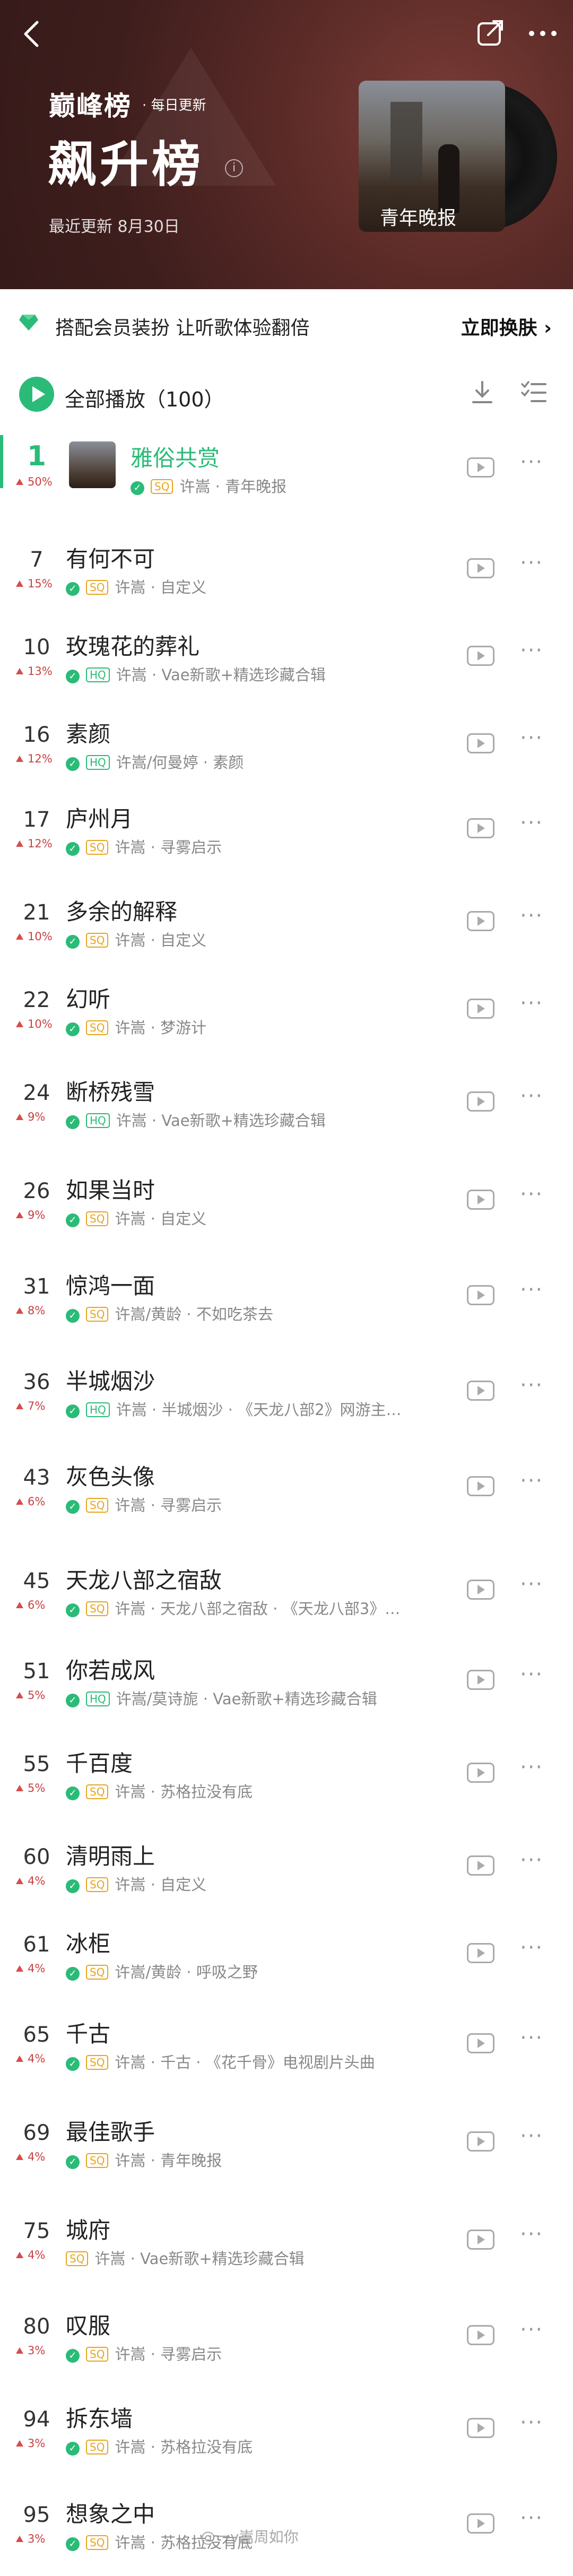  I want to click on song-row: 80 3% 叹服 ✓ SQ 许嵩 · 寻雾启示 ···, so click(286, 2345).